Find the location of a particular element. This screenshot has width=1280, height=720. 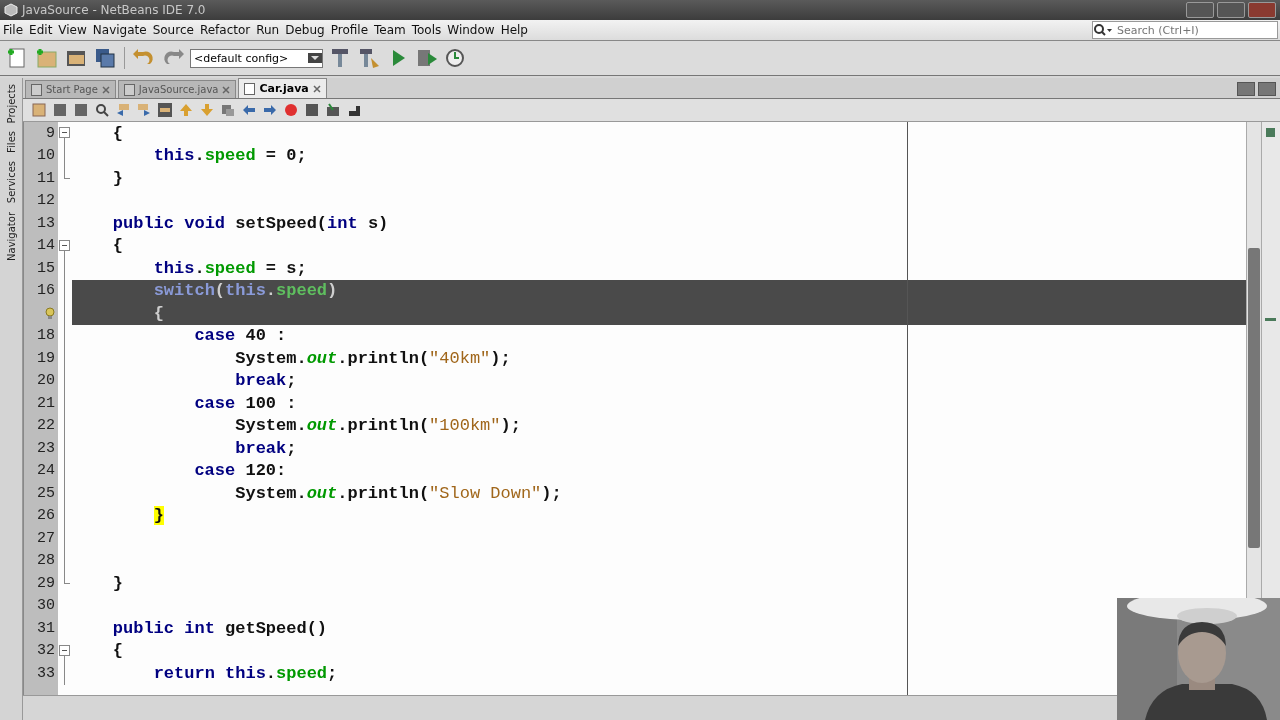

window-title: JavaSource - NetBeans IDE 7.0 is located at coordinates (114, 10).